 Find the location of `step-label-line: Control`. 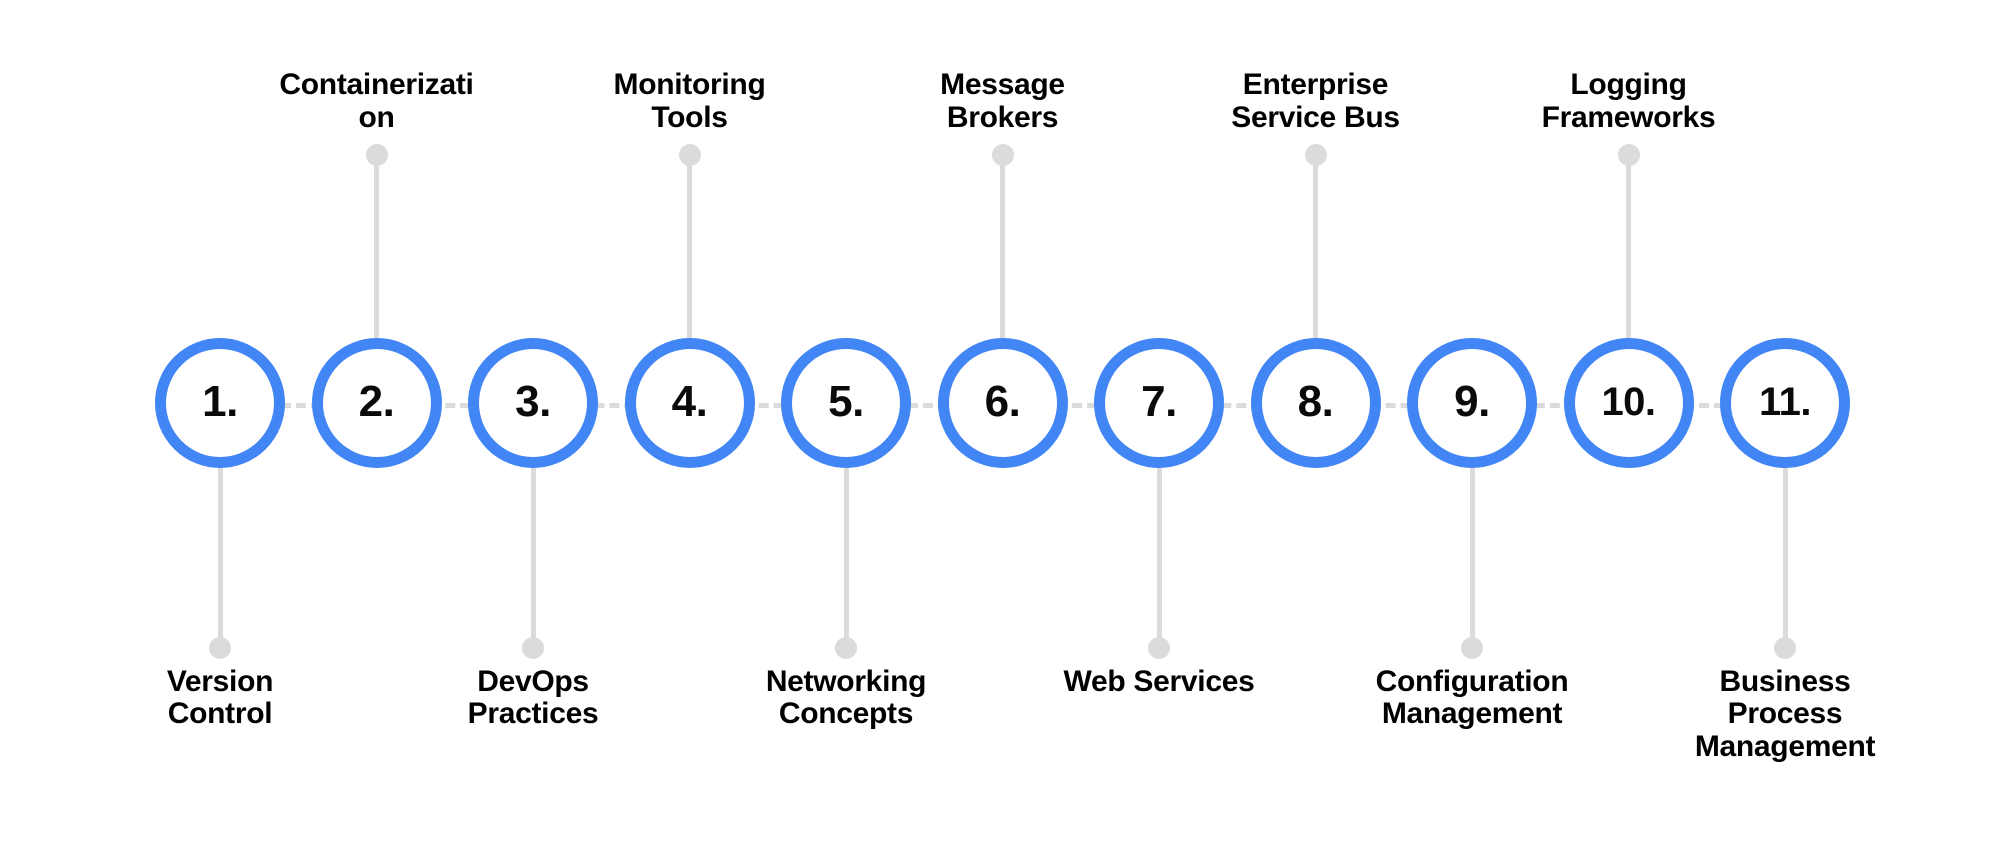

step-label-line: Control is located at coordinates (220, 714).